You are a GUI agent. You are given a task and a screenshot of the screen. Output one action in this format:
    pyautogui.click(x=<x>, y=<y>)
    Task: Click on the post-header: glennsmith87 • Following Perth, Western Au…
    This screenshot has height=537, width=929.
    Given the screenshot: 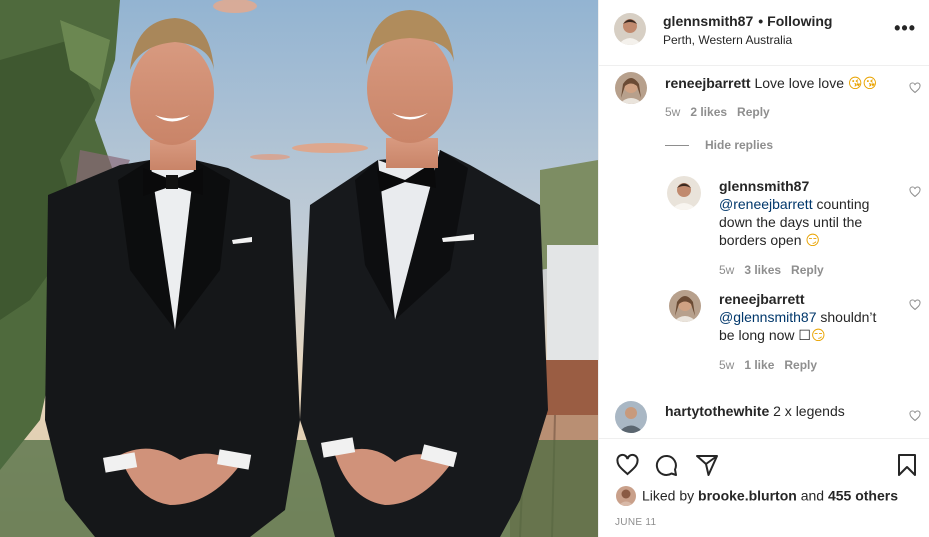 What is the action you would take?
    pyautogui.click(x=764, y=33)
    